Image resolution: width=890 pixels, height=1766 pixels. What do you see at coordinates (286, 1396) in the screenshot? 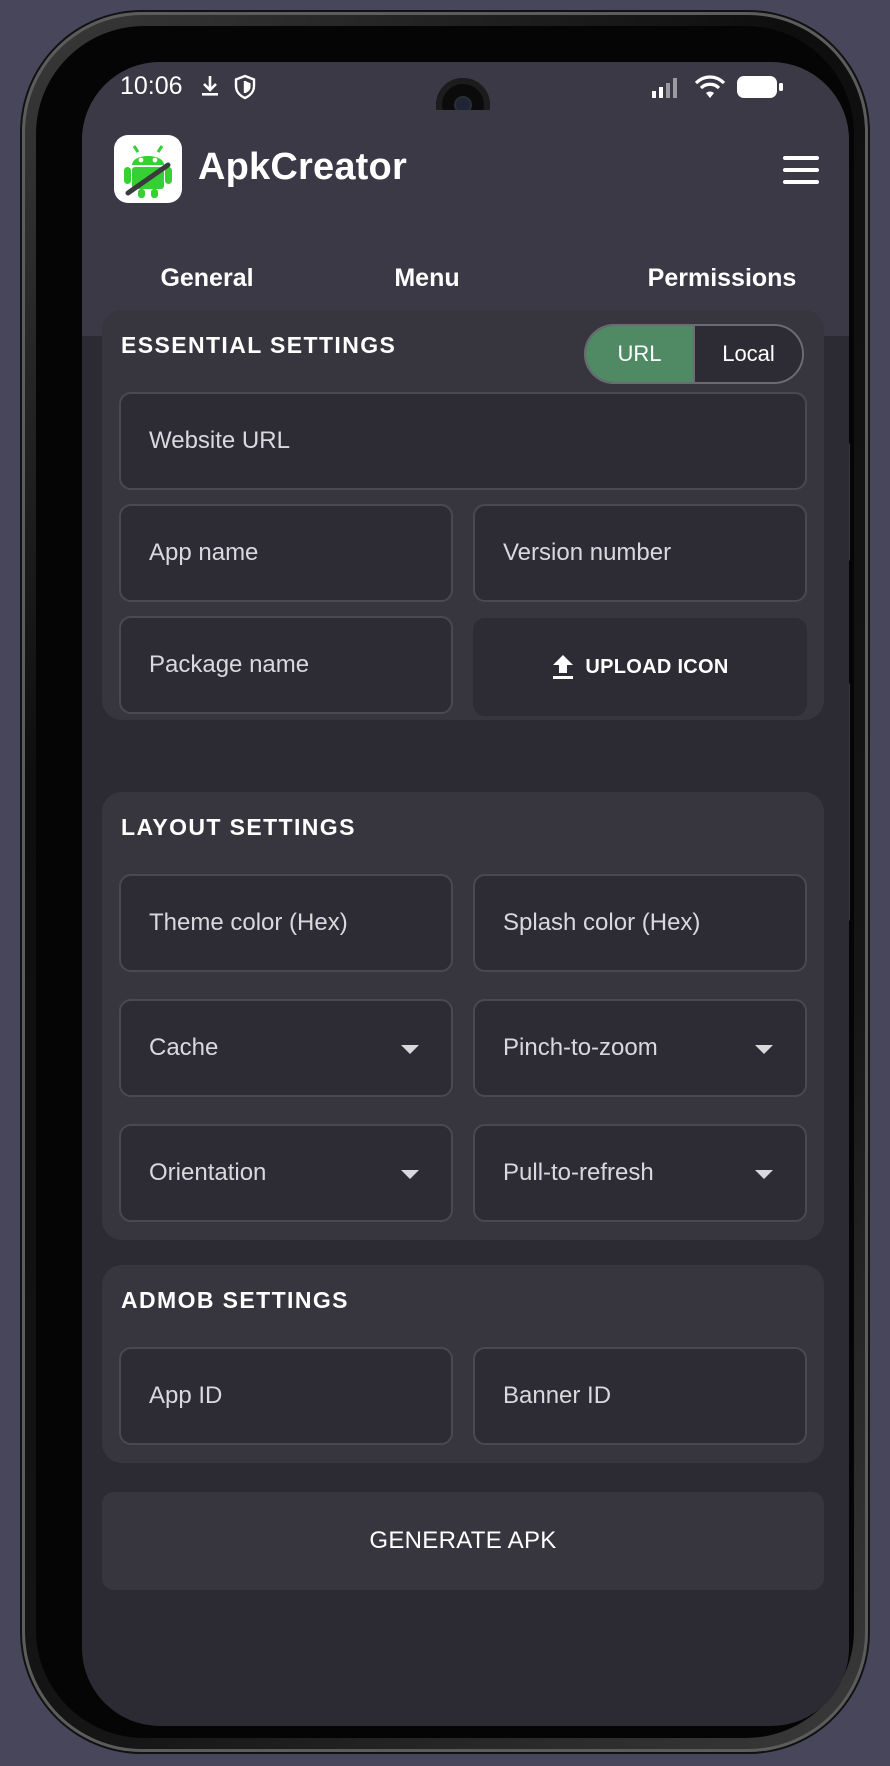
I see `app-id-input: App ID` at bounding box center [286, 1396].